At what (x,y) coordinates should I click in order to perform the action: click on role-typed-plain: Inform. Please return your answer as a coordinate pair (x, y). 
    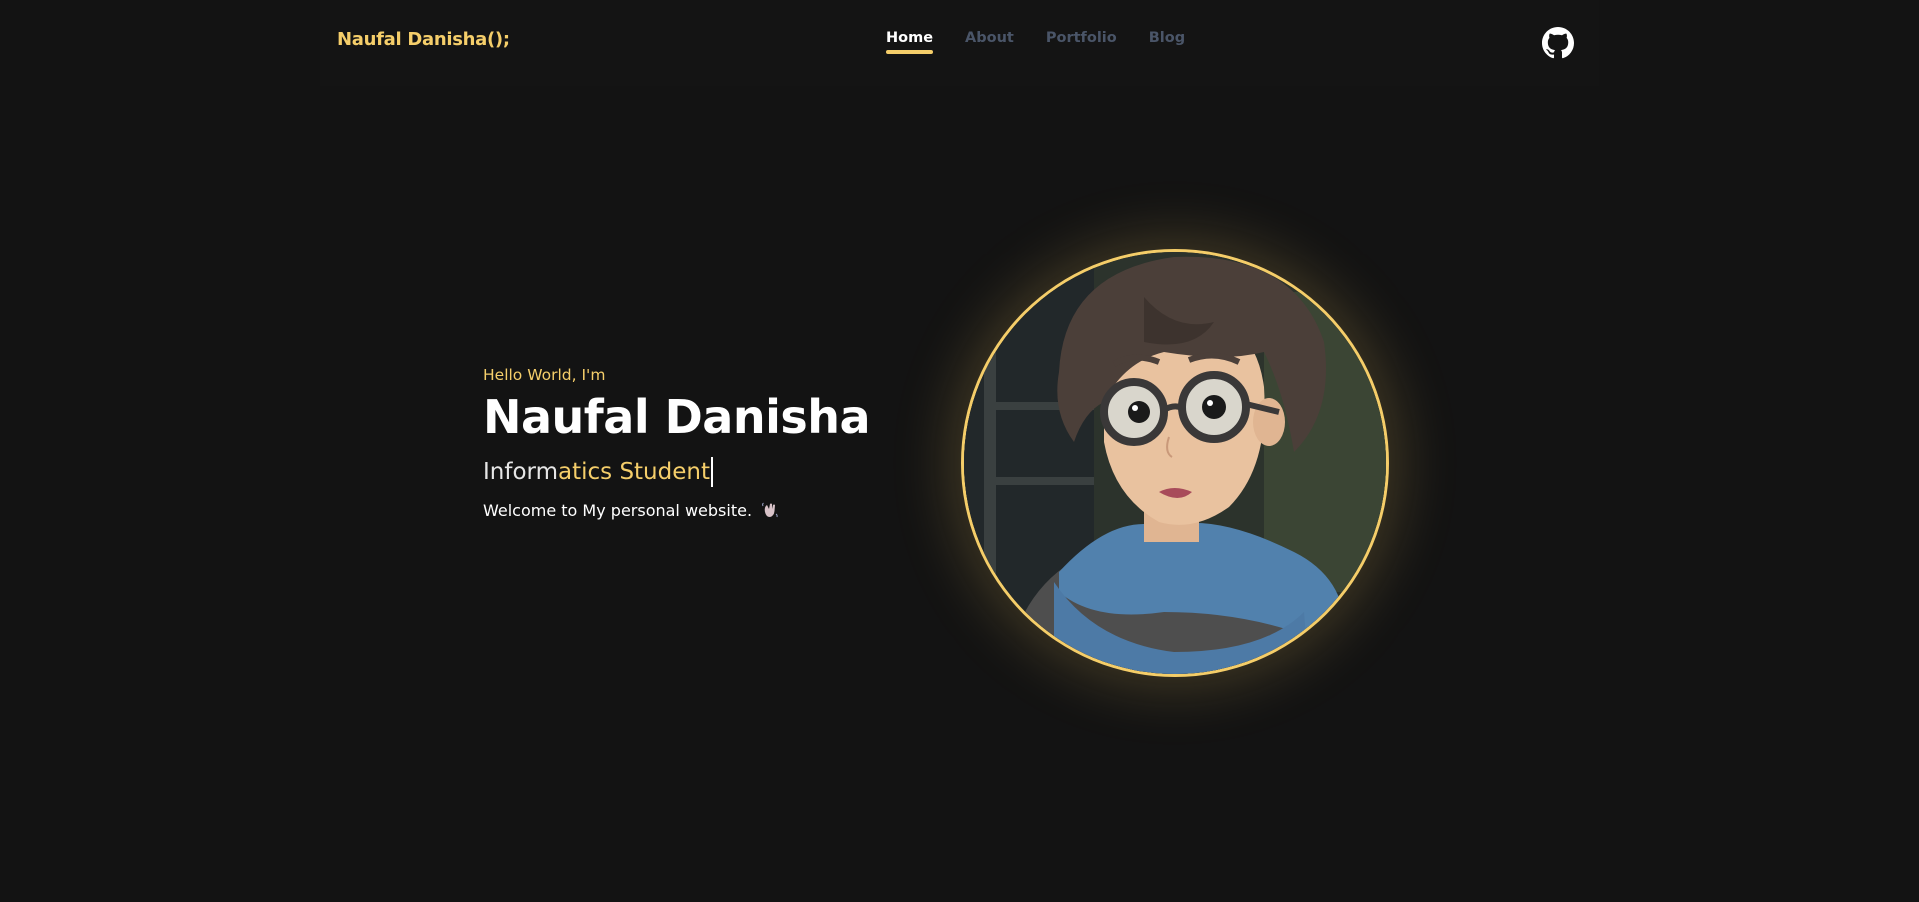
    Looking at the image, I should click on (520, 472).